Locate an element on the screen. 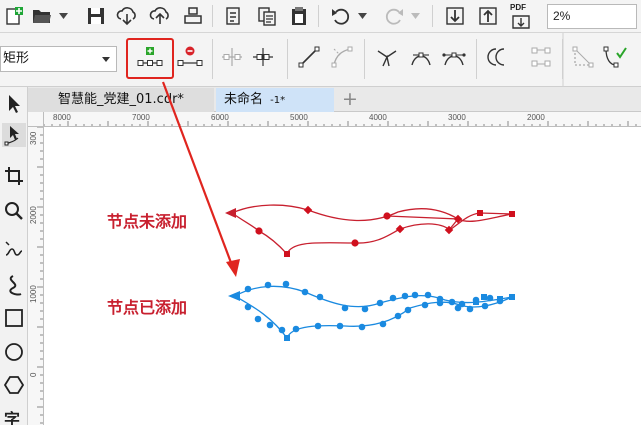 This screenshot has width=641, height=425. ruler-label-7000: 7000 is located at coordinates (141, 117).